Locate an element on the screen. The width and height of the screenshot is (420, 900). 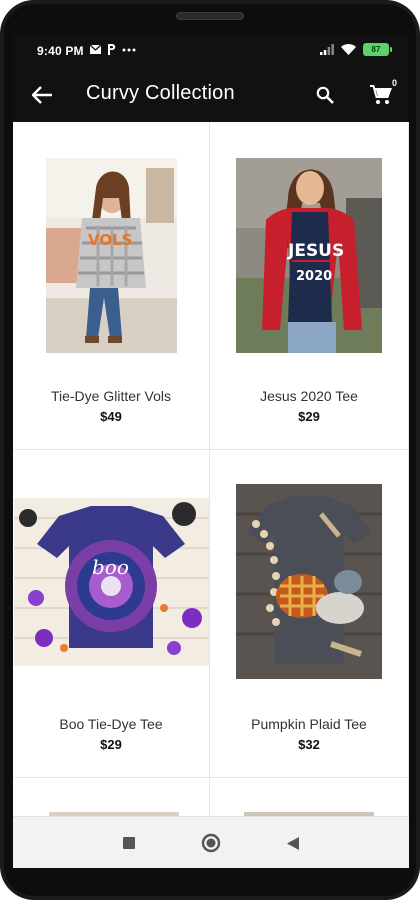
cart-count-badge: 0 is located at coordinates (394, 83).